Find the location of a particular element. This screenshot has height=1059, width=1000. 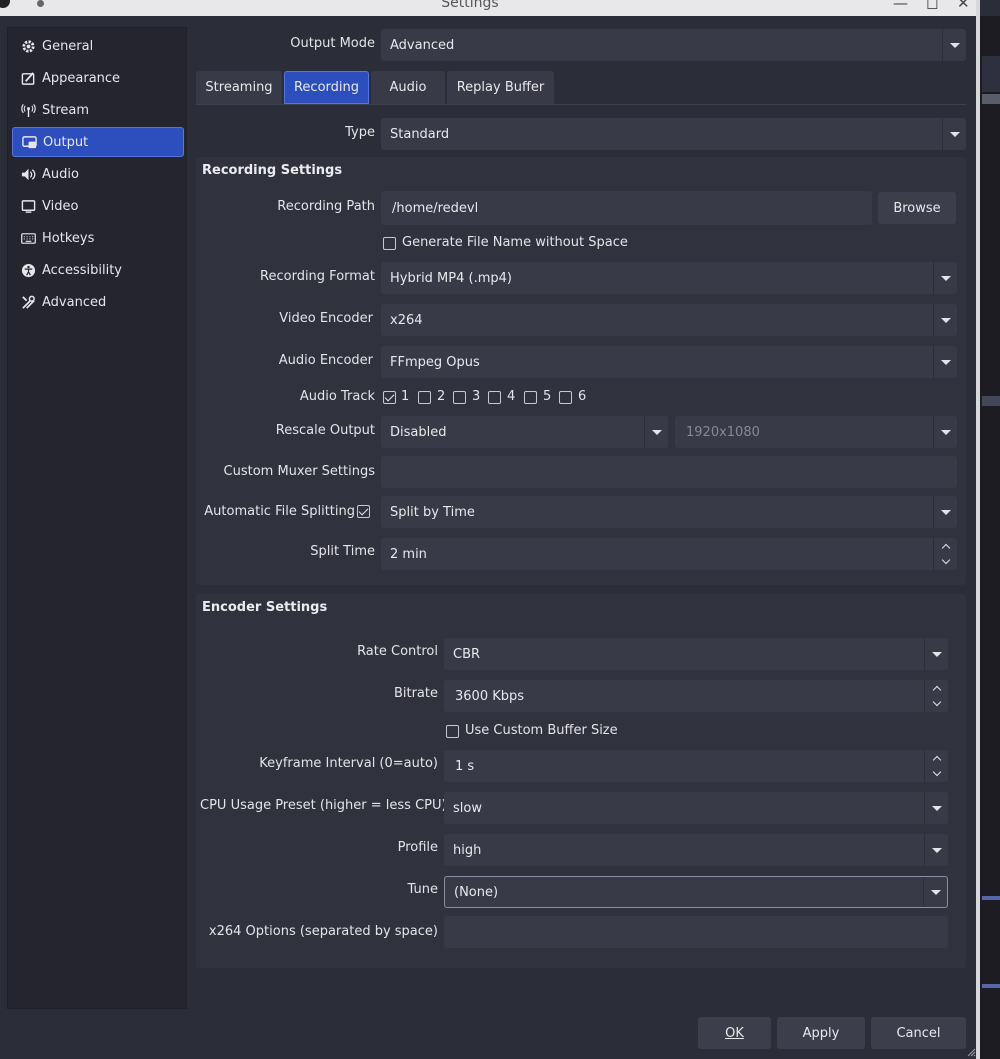

sidebar-item-hotkeys: Hotkeys is located at coordinates (98, 238).